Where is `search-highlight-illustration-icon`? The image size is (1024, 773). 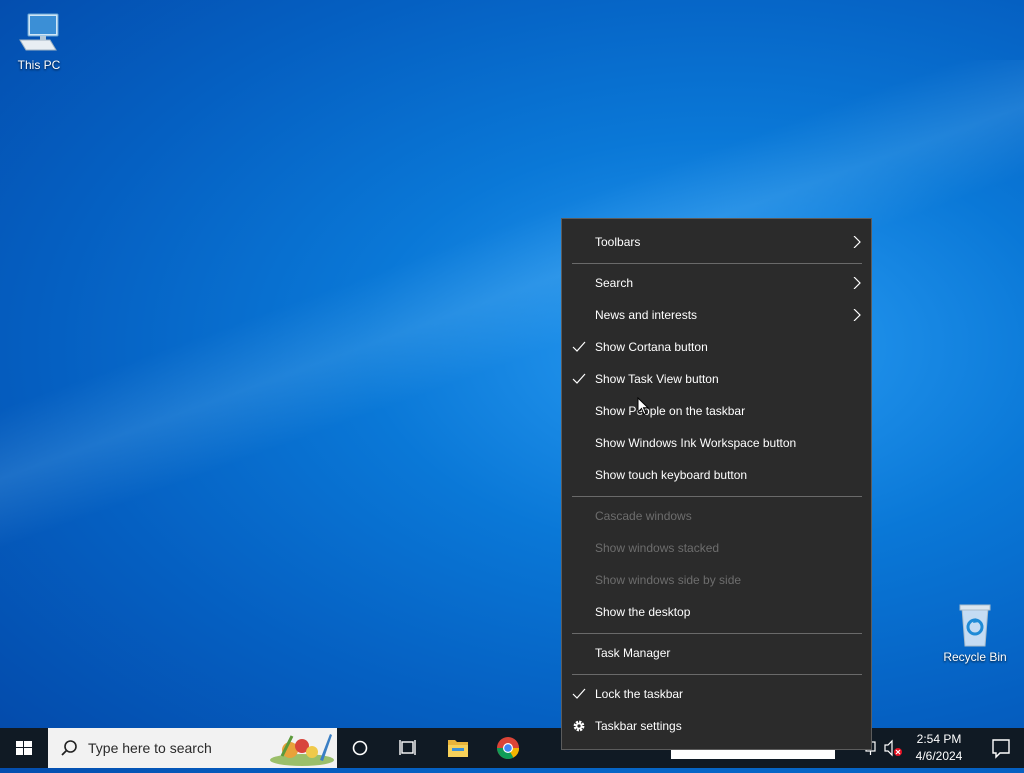
search-highlight-illustration-icon is located at coordinates (302, 750).